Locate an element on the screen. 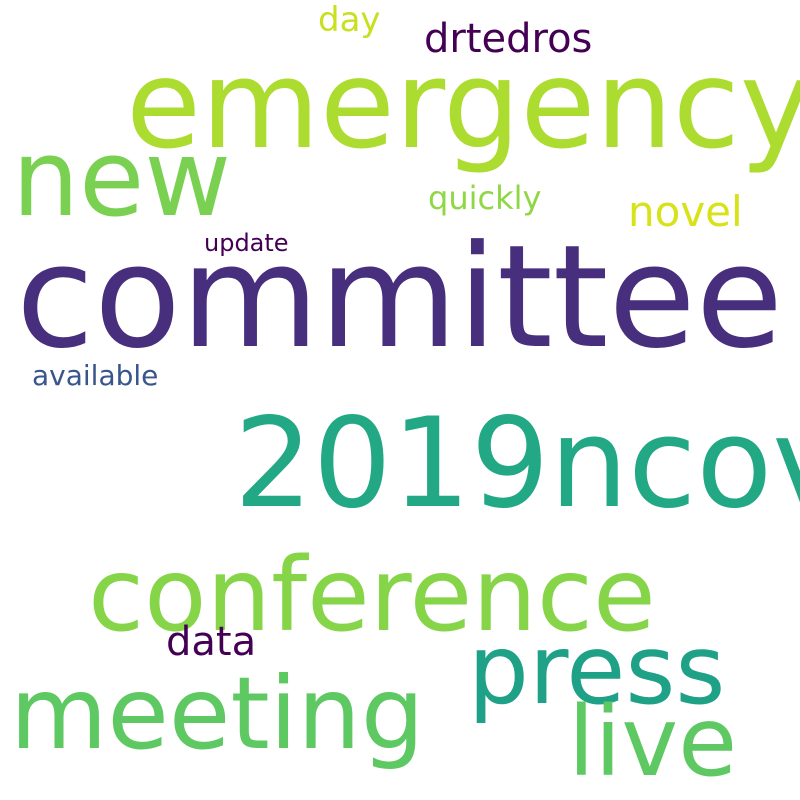 The image size is (800, 800). word-drtedros: drtedros is located at coordinates (508, 39).